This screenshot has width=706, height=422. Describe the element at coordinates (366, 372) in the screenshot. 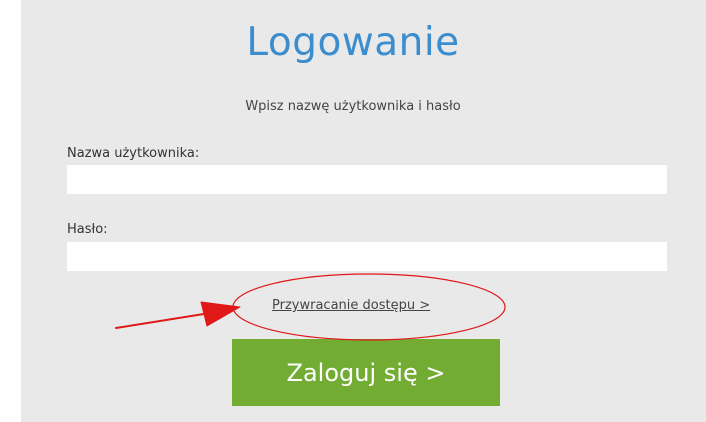

I see `login-button: Zaloguj się >` at that location.